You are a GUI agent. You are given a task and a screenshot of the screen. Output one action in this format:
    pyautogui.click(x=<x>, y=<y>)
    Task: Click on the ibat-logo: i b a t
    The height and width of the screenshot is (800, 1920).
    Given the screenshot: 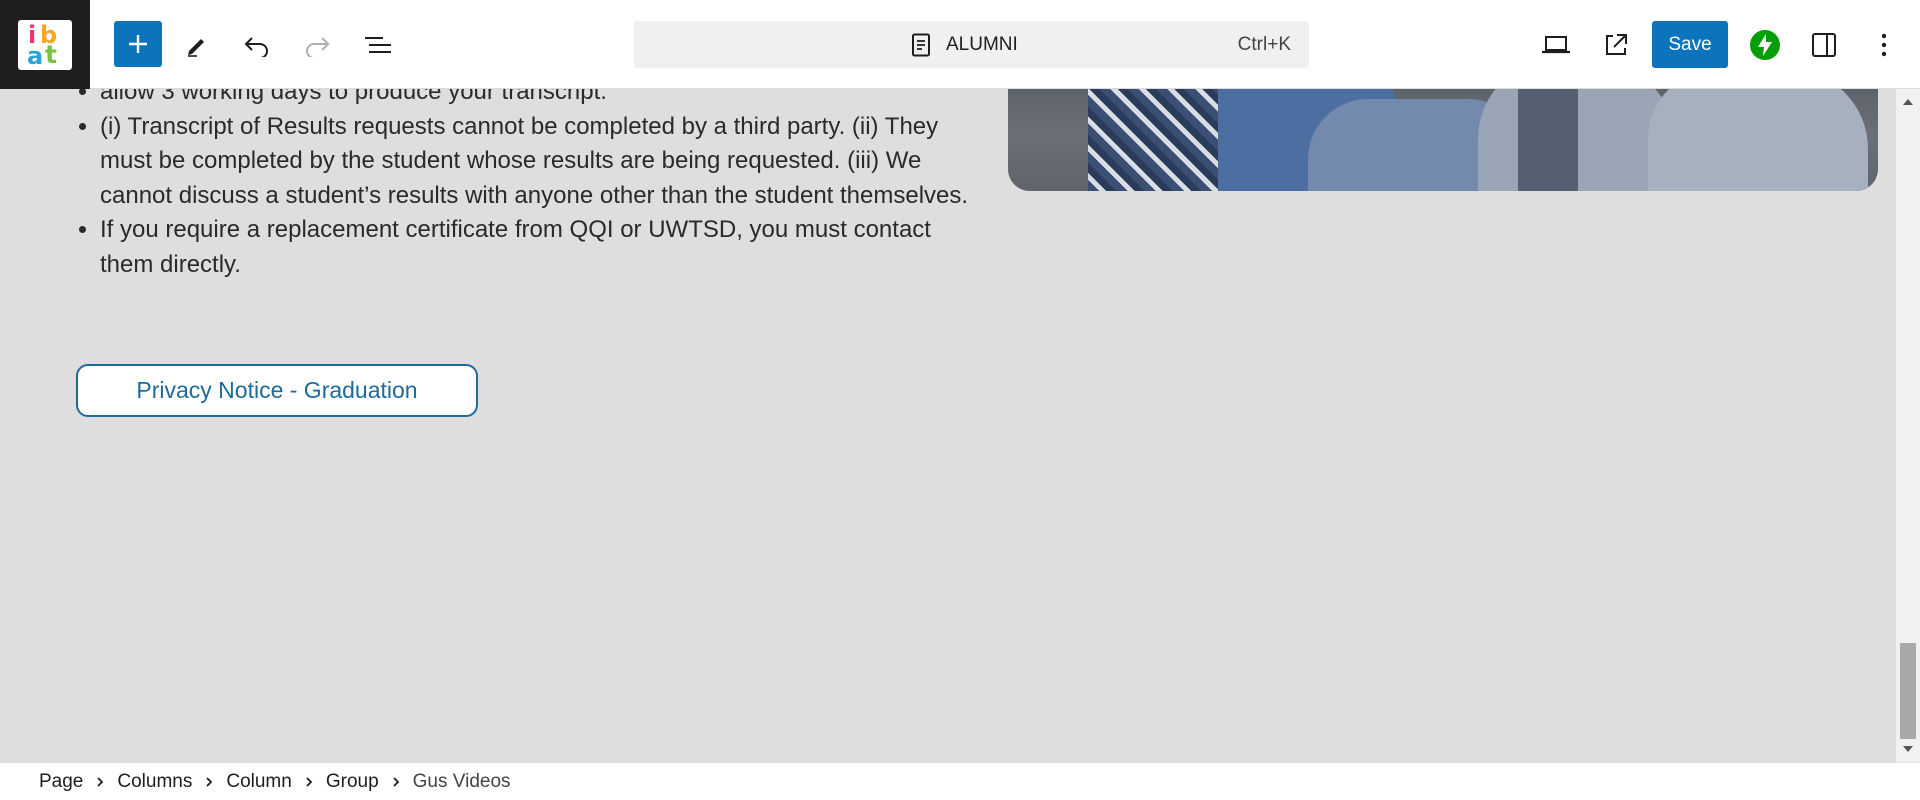 What is the action you would take?
    pyautogui.click(x=45, y=44)
    